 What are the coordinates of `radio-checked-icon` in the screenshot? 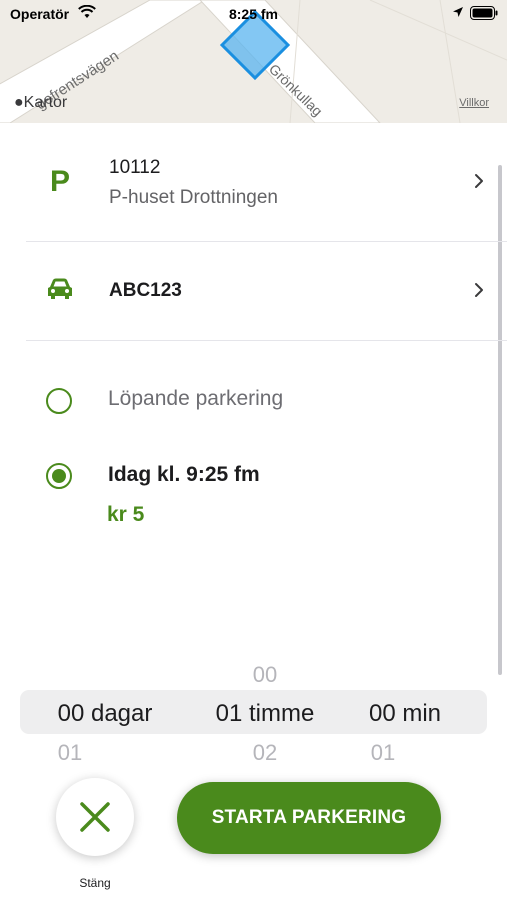 It's located at (59, 476).